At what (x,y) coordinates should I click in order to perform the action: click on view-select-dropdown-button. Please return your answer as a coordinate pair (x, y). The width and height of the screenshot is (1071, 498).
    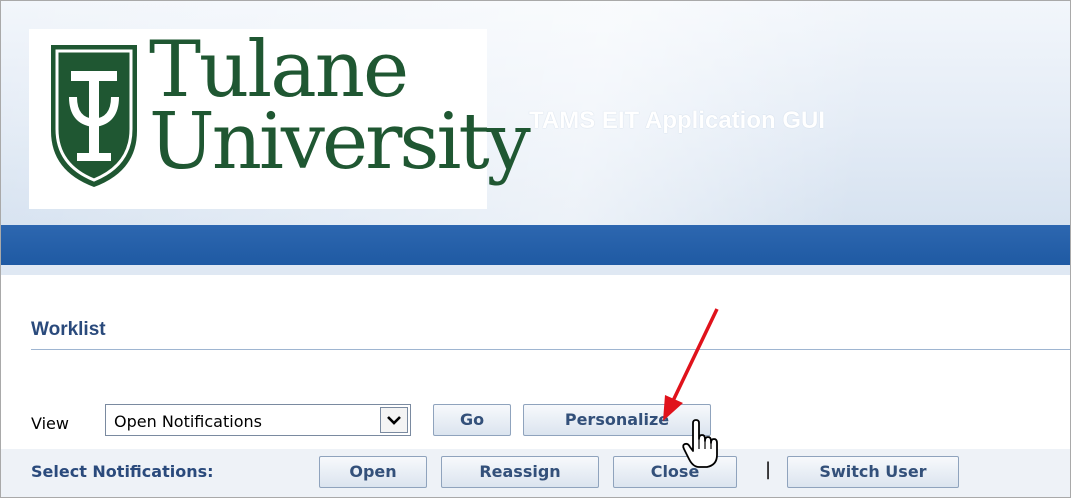
    Looking at the image, I should click on (394, 420).